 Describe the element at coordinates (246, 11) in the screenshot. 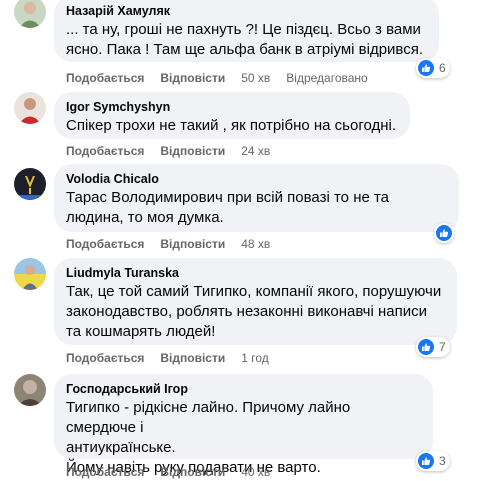

I see `comment-author: Назарій Хамуляк` at that location.